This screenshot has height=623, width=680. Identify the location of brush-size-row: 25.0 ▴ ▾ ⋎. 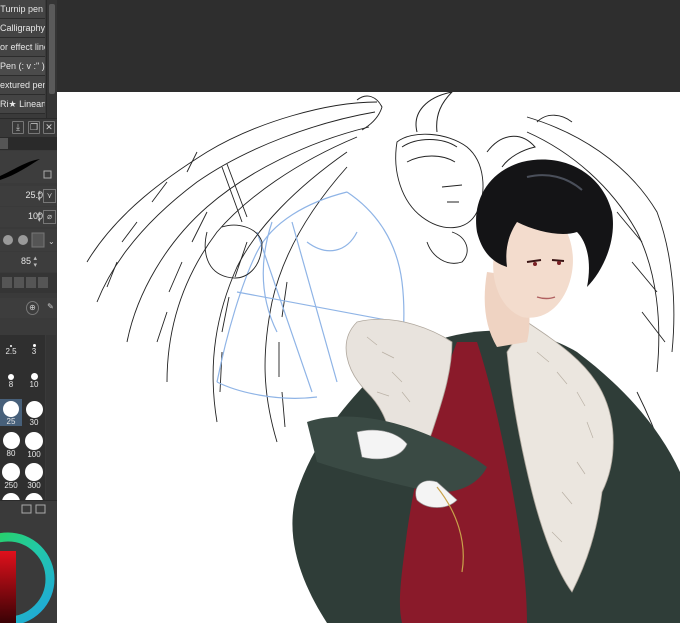
(28, 196).